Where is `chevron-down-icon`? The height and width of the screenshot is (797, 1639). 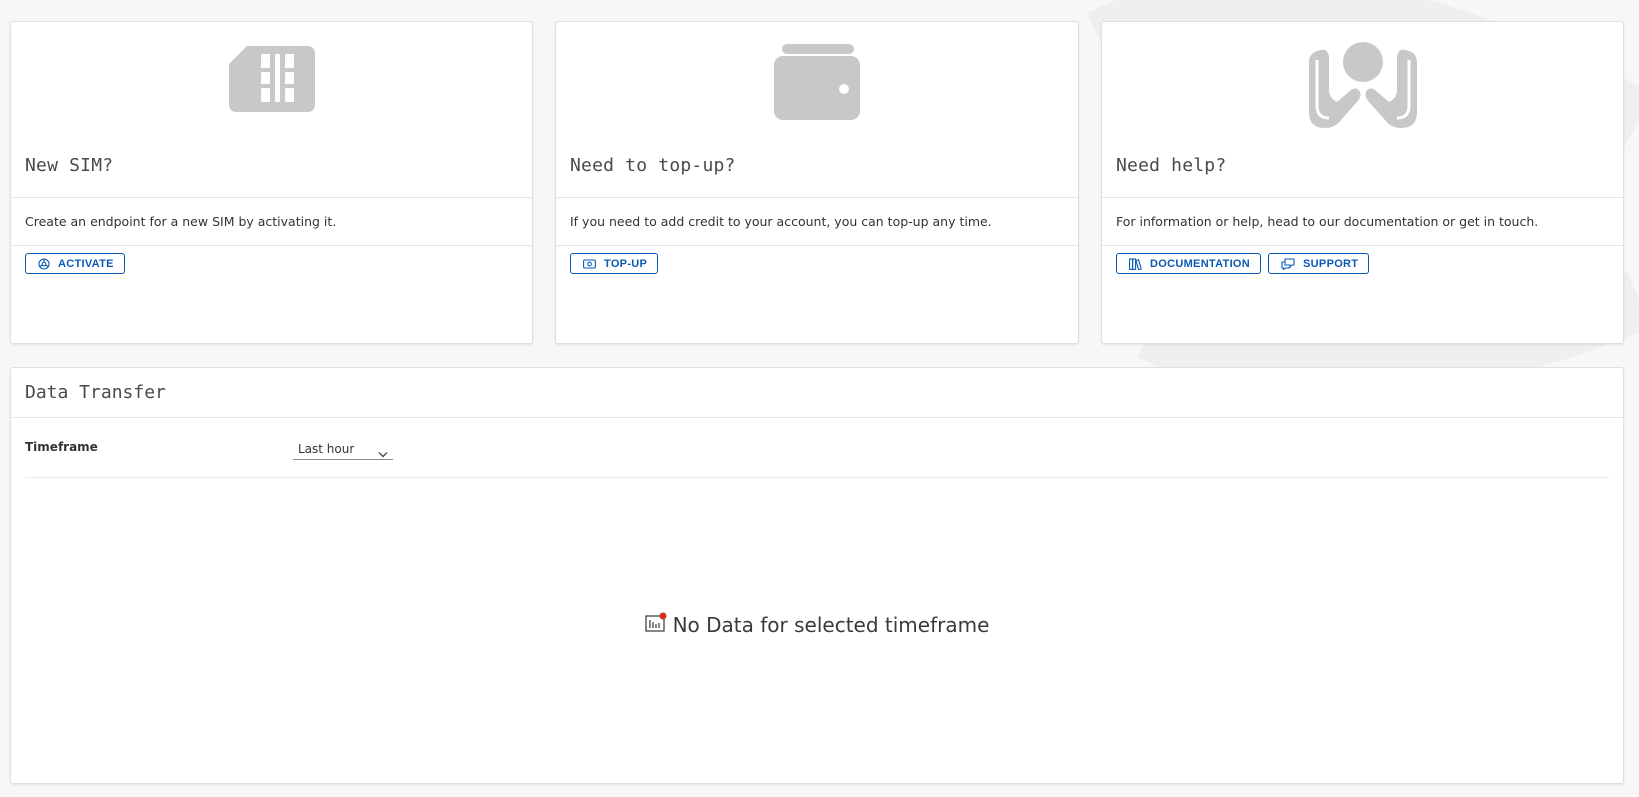
chevron-down-icon is located at coordinates (383, 454).